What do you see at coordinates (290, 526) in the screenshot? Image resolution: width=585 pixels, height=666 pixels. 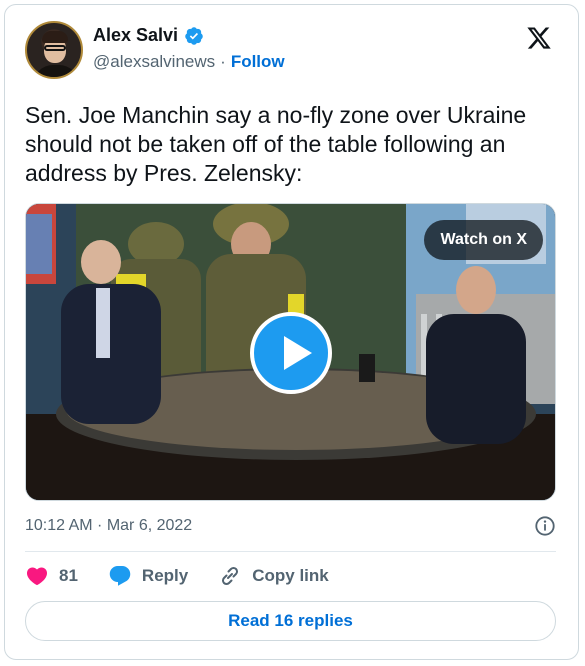 I see `tweet-meta: 10:12 AM · Mar 6, 2022` at bounding box center [290, 526].